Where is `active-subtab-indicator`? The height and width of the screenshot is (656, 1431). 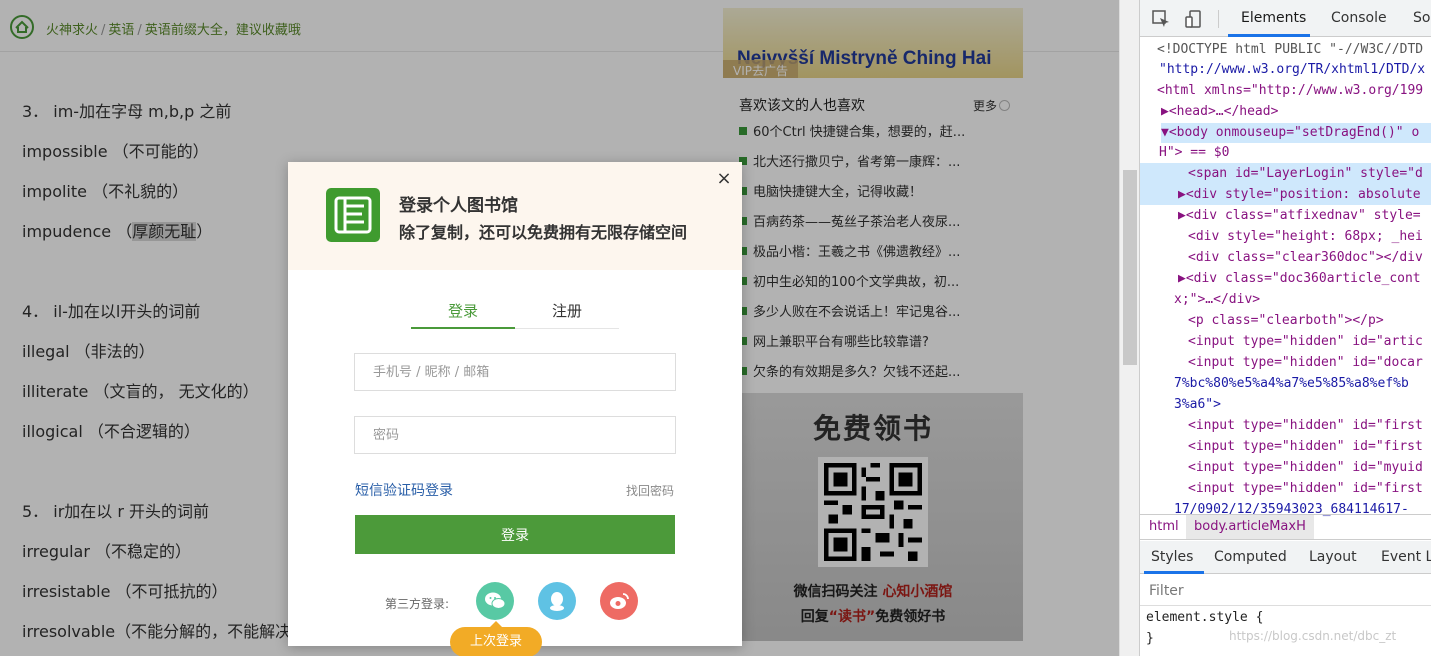
active-subtab-indicator is located at coordinates (1174, 572).